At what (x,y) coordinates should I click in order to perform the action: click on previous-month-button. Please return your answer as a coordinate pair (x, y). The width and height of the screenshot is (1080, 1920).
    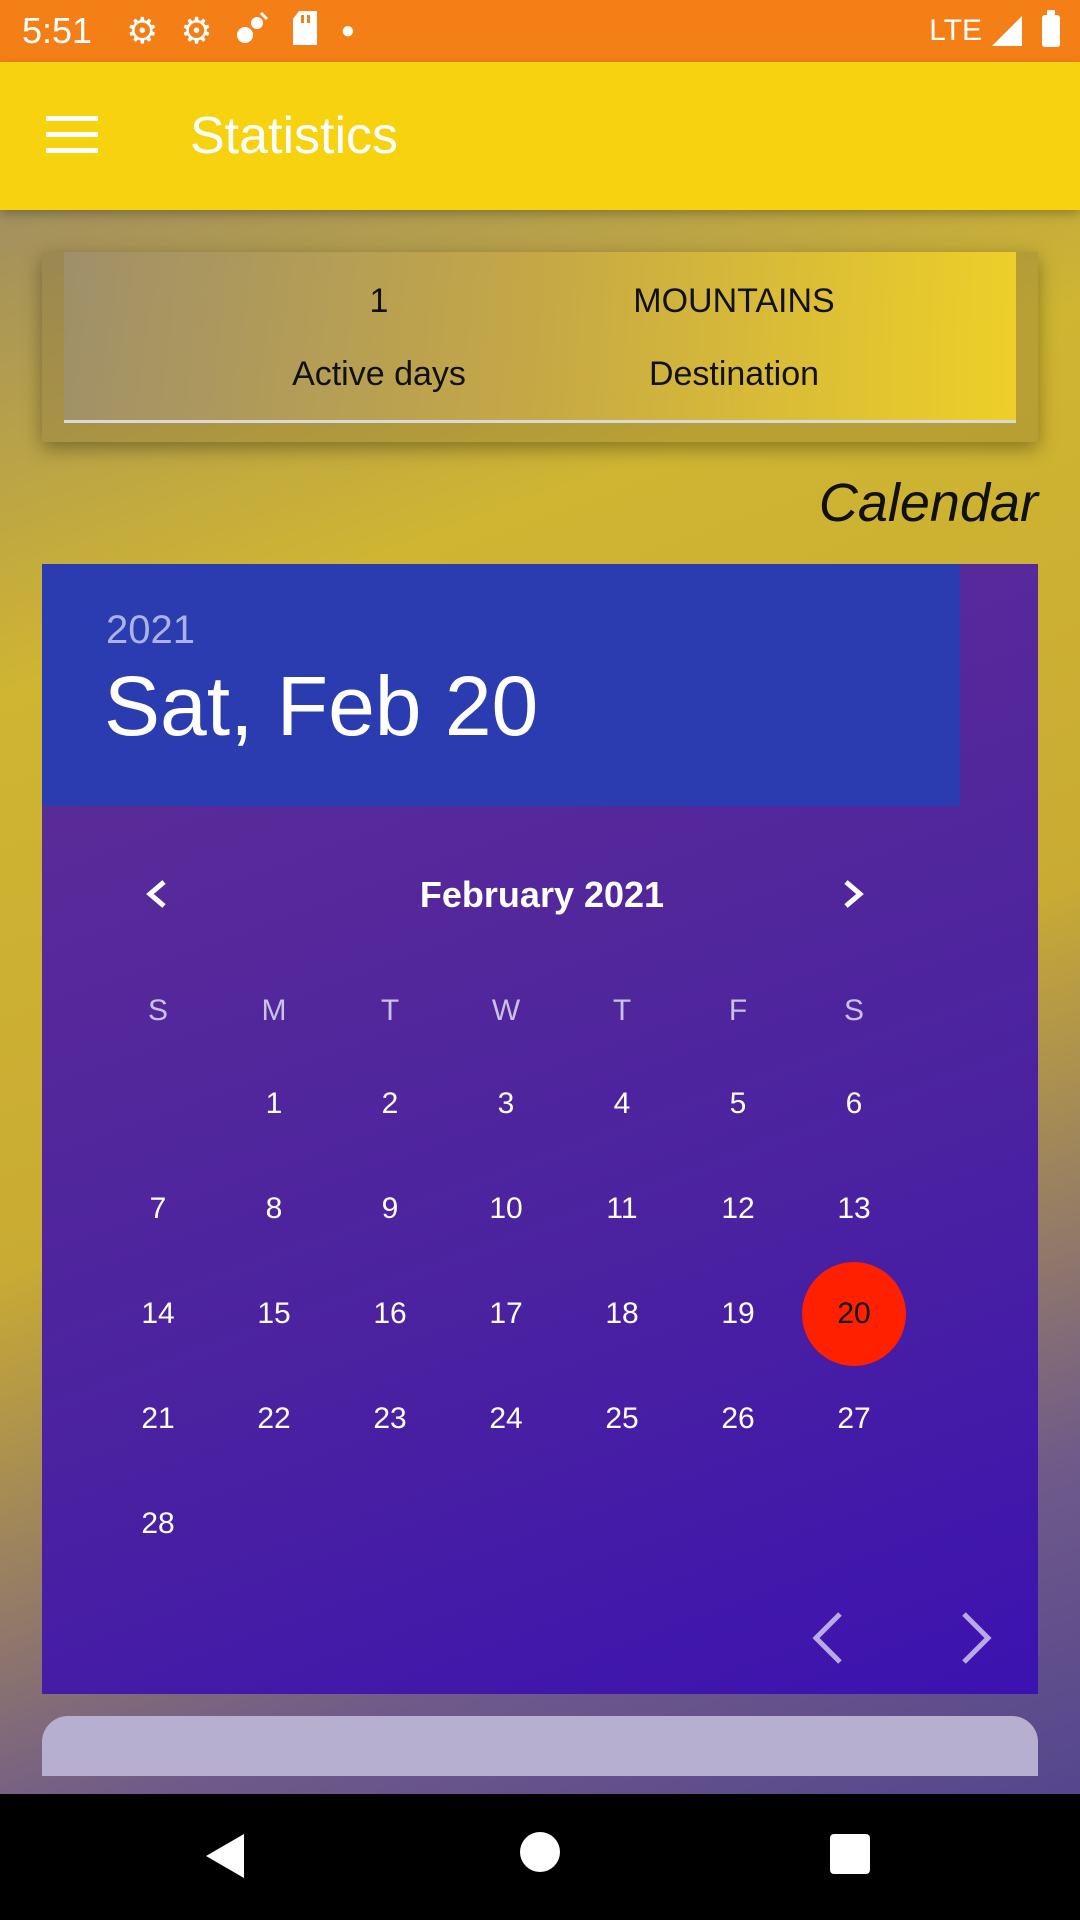
    Looking at the image, I should click on (158, 894).